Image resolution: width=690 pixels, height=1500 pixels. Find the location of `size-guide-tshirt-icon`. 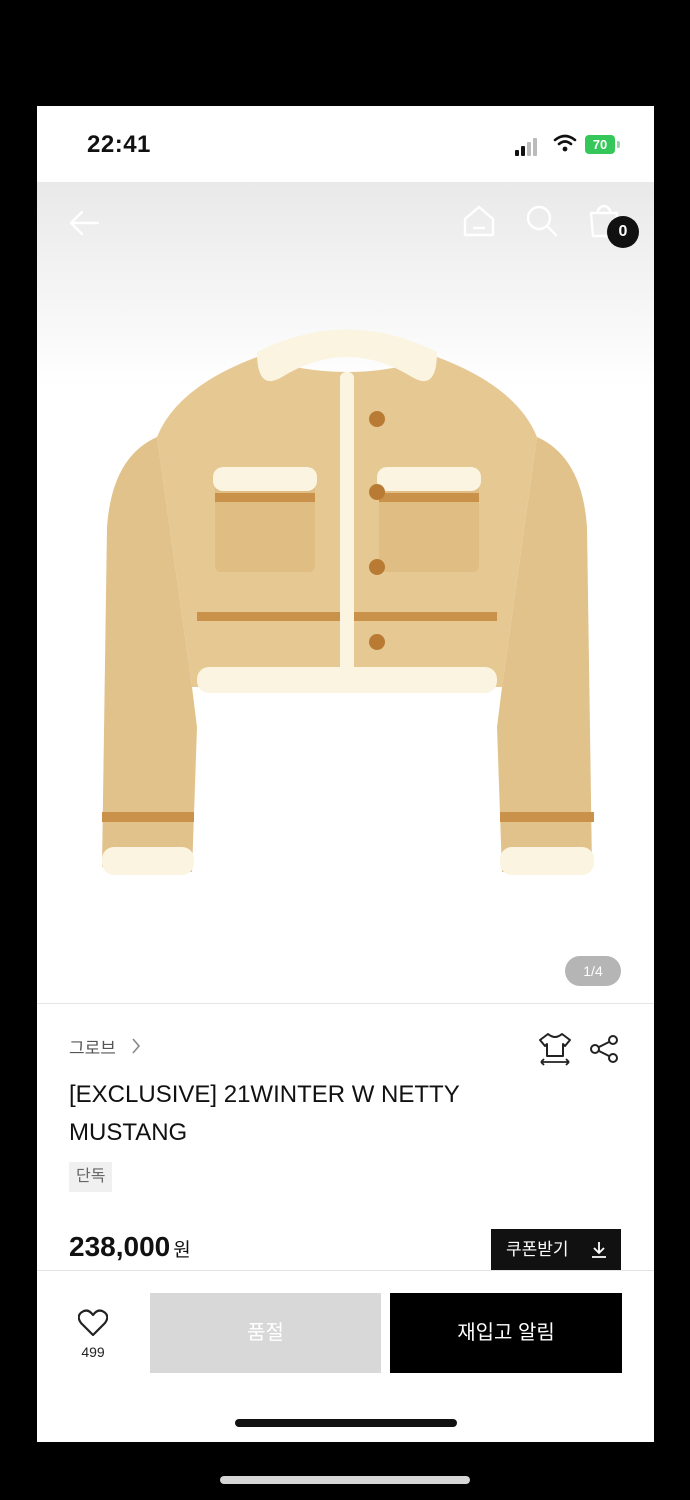

size-guide-tshirt-icon is located at coordinates (555, 1048).